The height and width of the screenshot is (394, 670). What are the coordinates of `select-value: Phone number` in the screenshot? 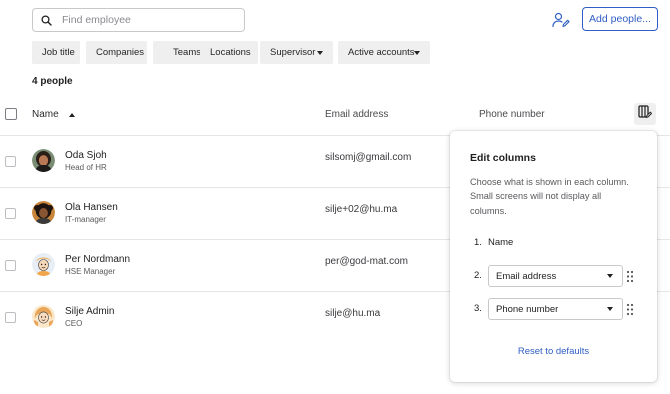 It's located at (527, 309).